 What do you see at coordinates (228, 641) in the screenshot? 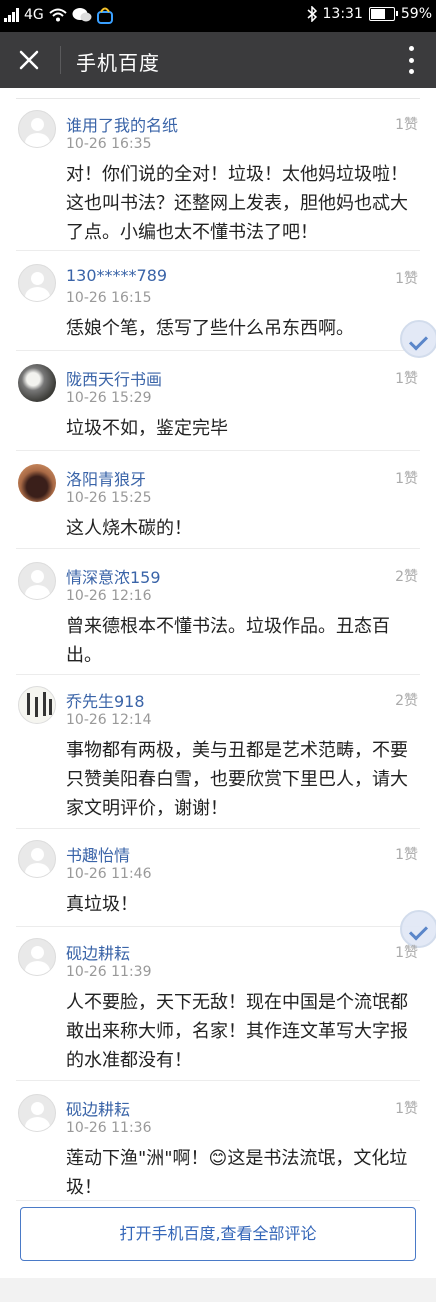
I see `comment-text: 曾来德根本不懂书法。垃圾作品。丑态百出。` at bounding box center [228, 641].